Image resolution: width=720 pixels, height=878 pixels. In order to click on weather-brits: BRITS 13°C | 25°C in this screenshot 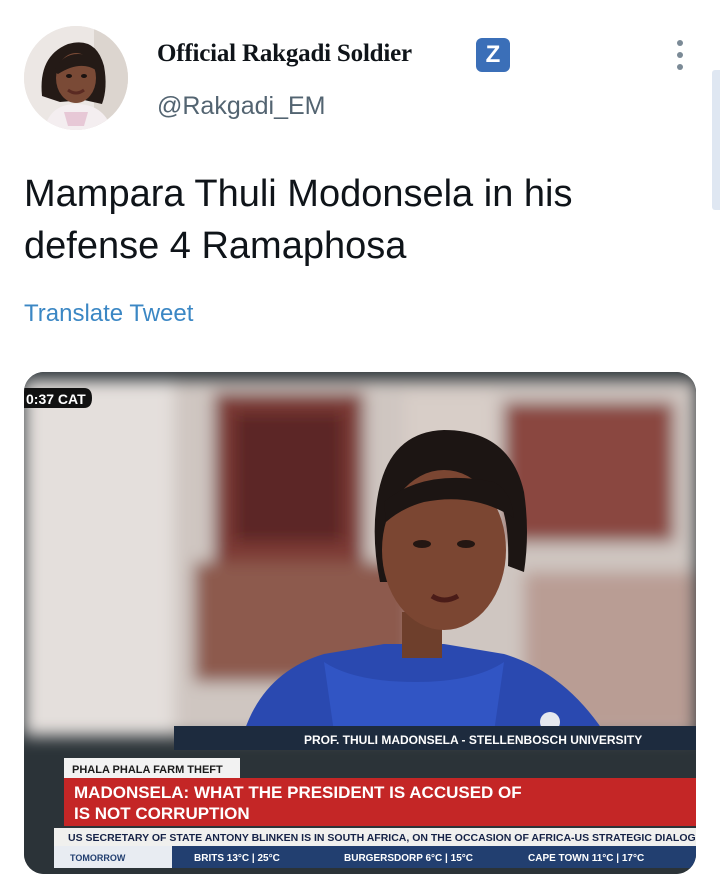, I will do `click(237, 858)`.